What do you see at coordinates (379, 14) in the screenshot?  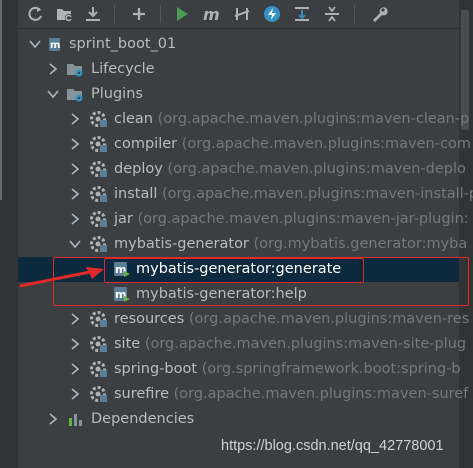 I see `settings-icon` at bounding box center [379, 14].